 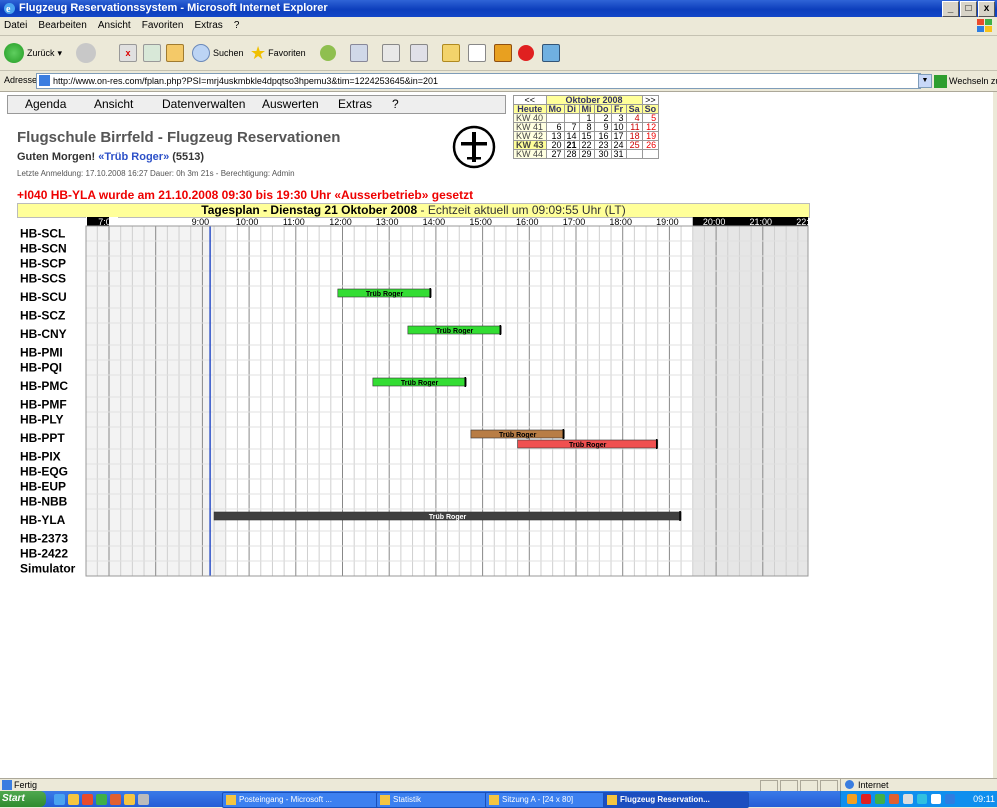 What do you see at coordinates (163, 26) in the screenshot?
I see `menu-favoriten: Favoriten` at bounding box center [163, 26].